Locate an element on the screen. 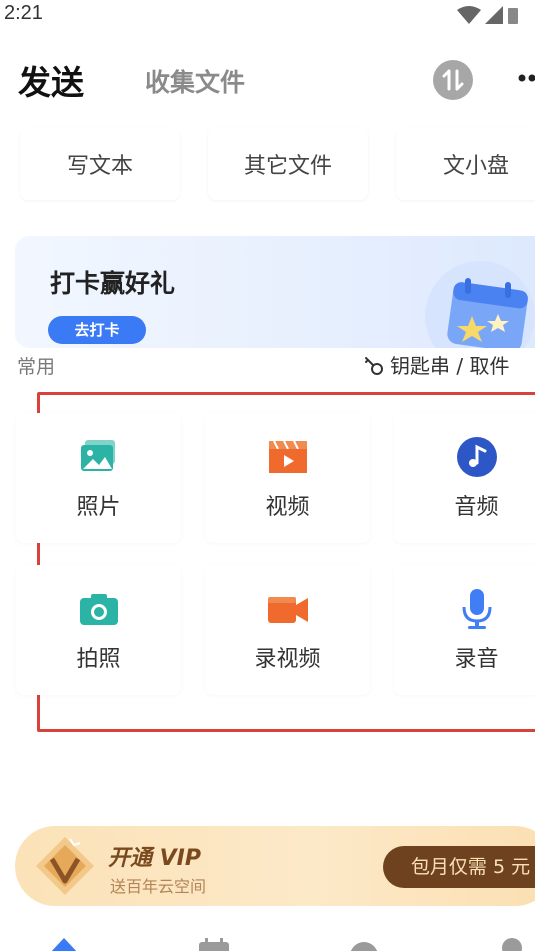 This screenshot has width=535, height=951. transfer-sort-button is located at coordinates (453, 80).